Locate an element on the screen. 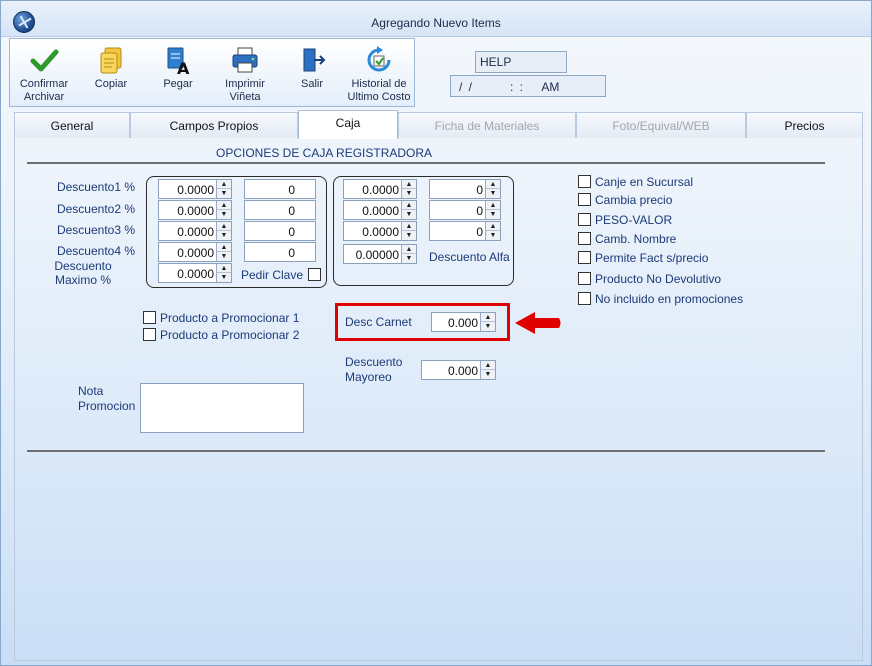 The width and height of the screenshot is (872, 666). desc-mayoreo-spinner: 0.000 ▲ ▼ is located at coordinates (458, 370).